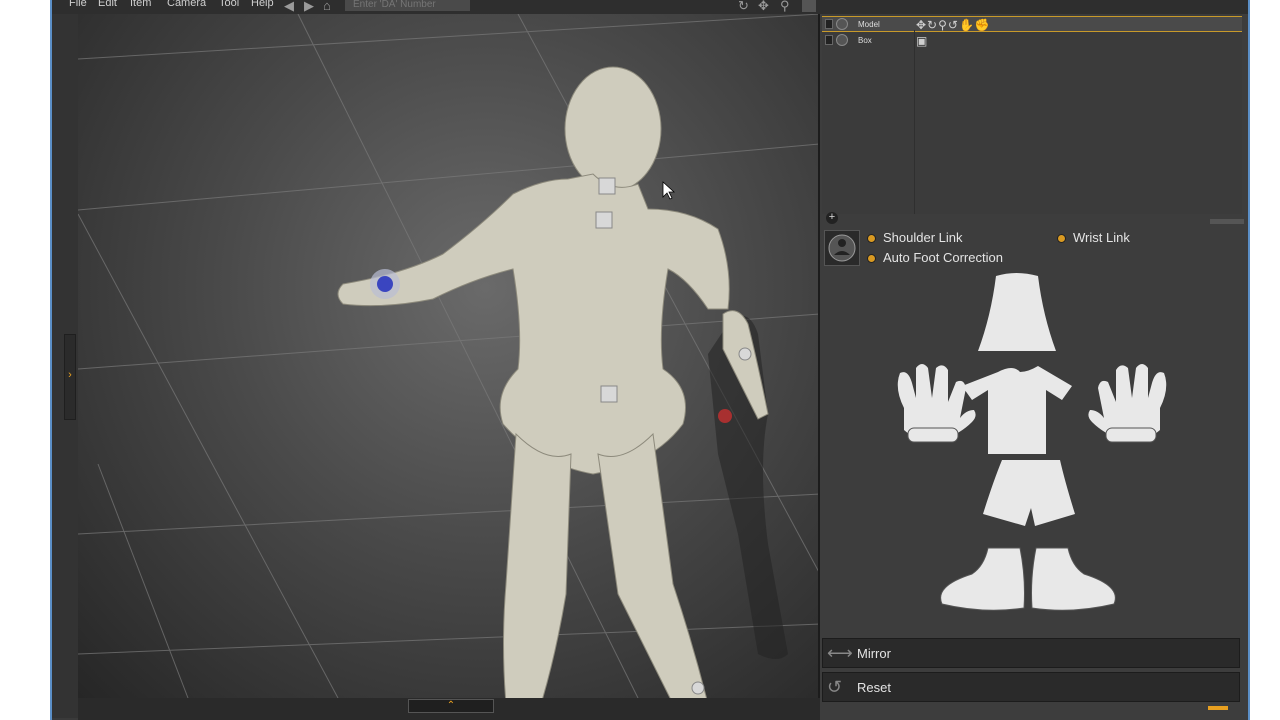 Image resolution: width=1280 pixels, height=720 pixels. What do you see at coordinates (874, 653) in the screenshot?
I see `mirror-label: Mirror` at bounding box center [874, 653].